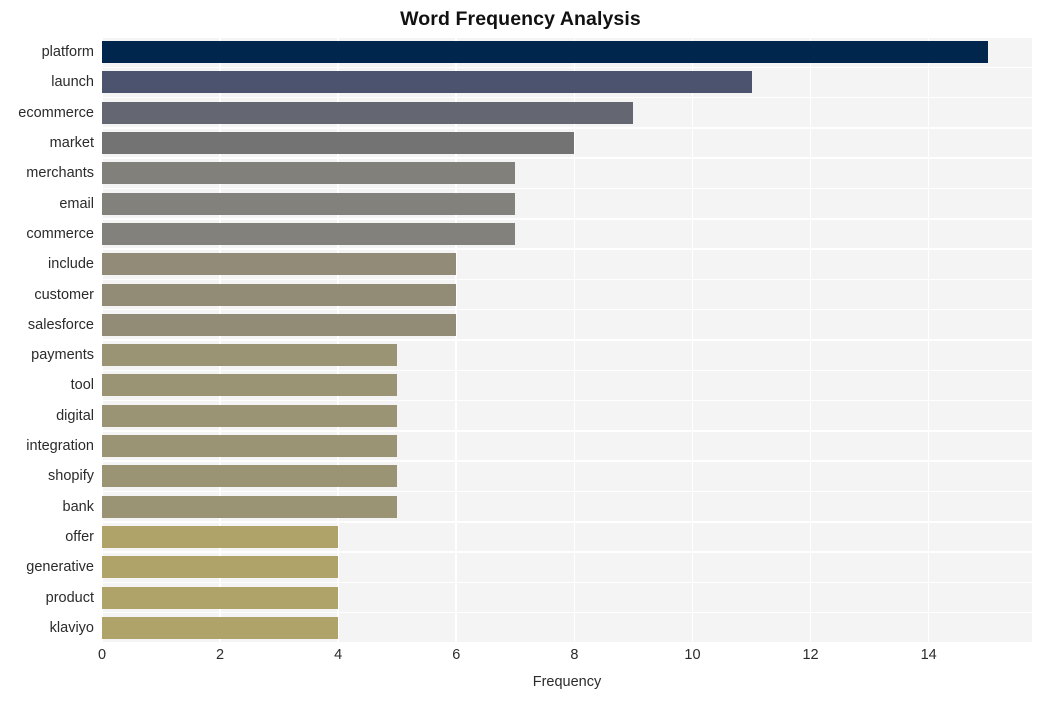 Image resolution: width=1041 pixels, height=701 pixels. Describe the element at coordinates (574, 655) in the screenshot. I see `x-tick-label-8: 8` at that location.